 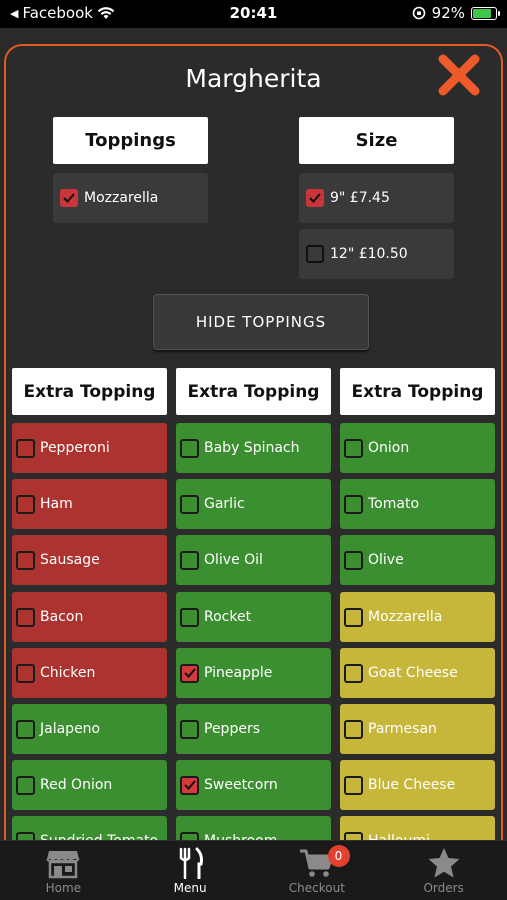 What do you see at coordinates (413, 673) in the screenshot?
I see `extra-topping-label: Goat Cheese` at bounding box center [413, 673].